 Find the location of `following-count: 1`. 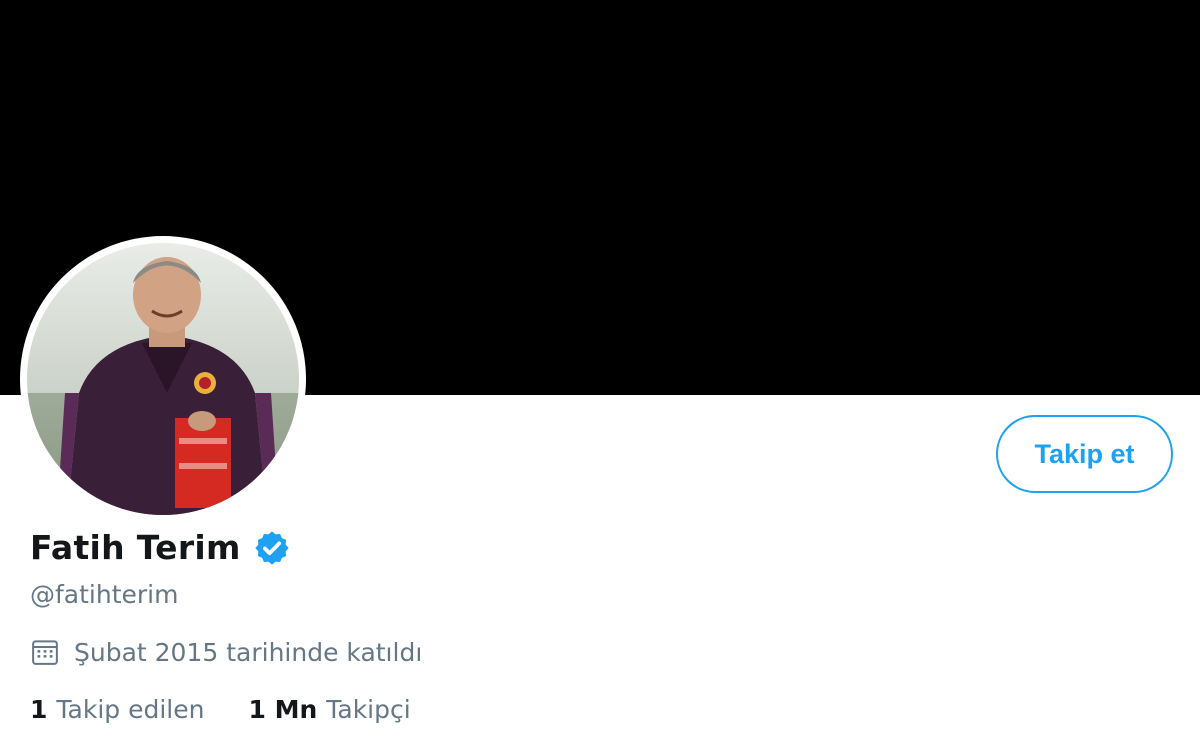

following-count: 1 is located at coordinates (39, 709).